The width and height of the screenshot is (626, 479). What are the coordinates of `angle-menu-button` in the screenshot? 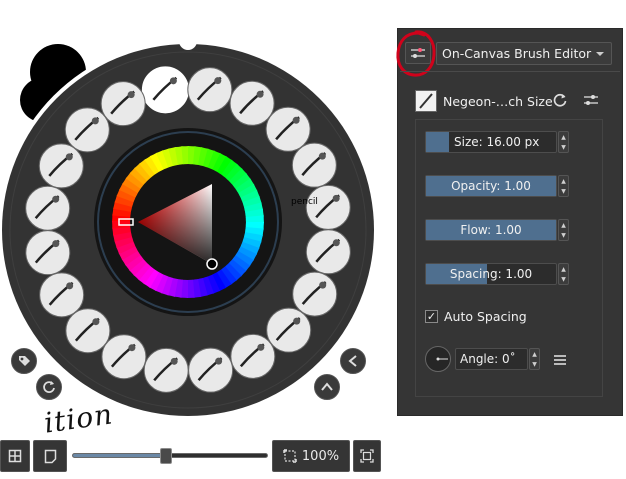 It's located at (560, 359).